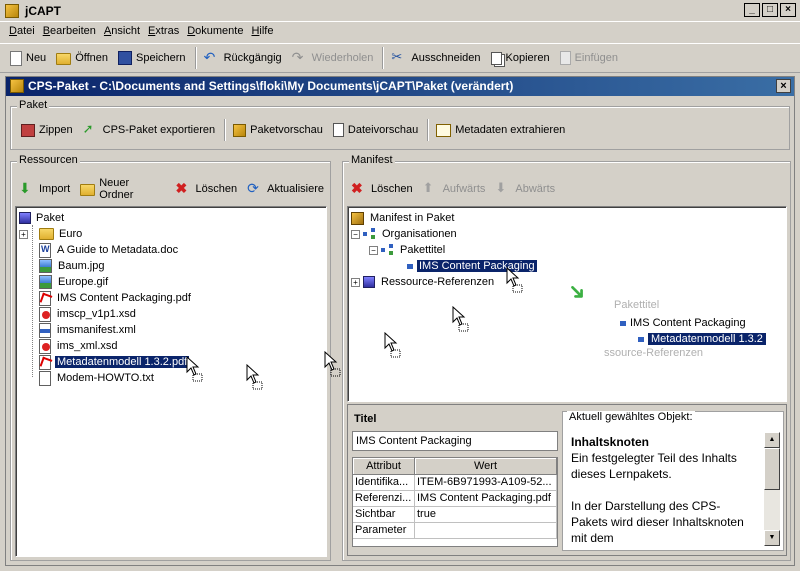  I want to click on pakettitel-node: − Pakettitel, so click(568, 250).